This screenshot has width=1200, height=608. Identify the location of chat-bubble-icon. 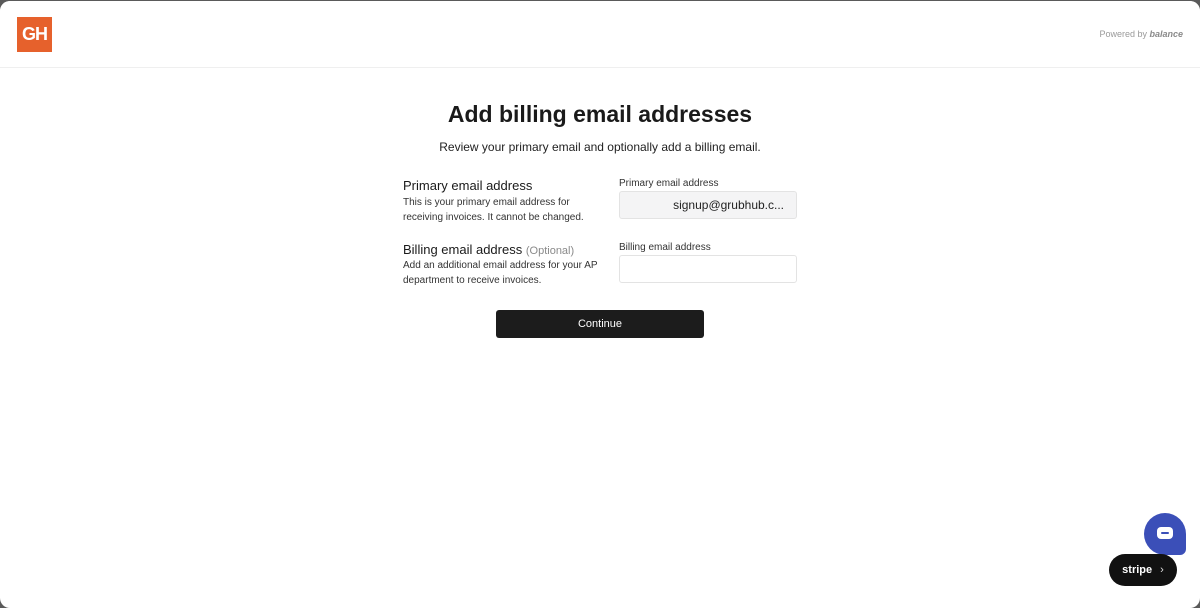
(1165, 533).